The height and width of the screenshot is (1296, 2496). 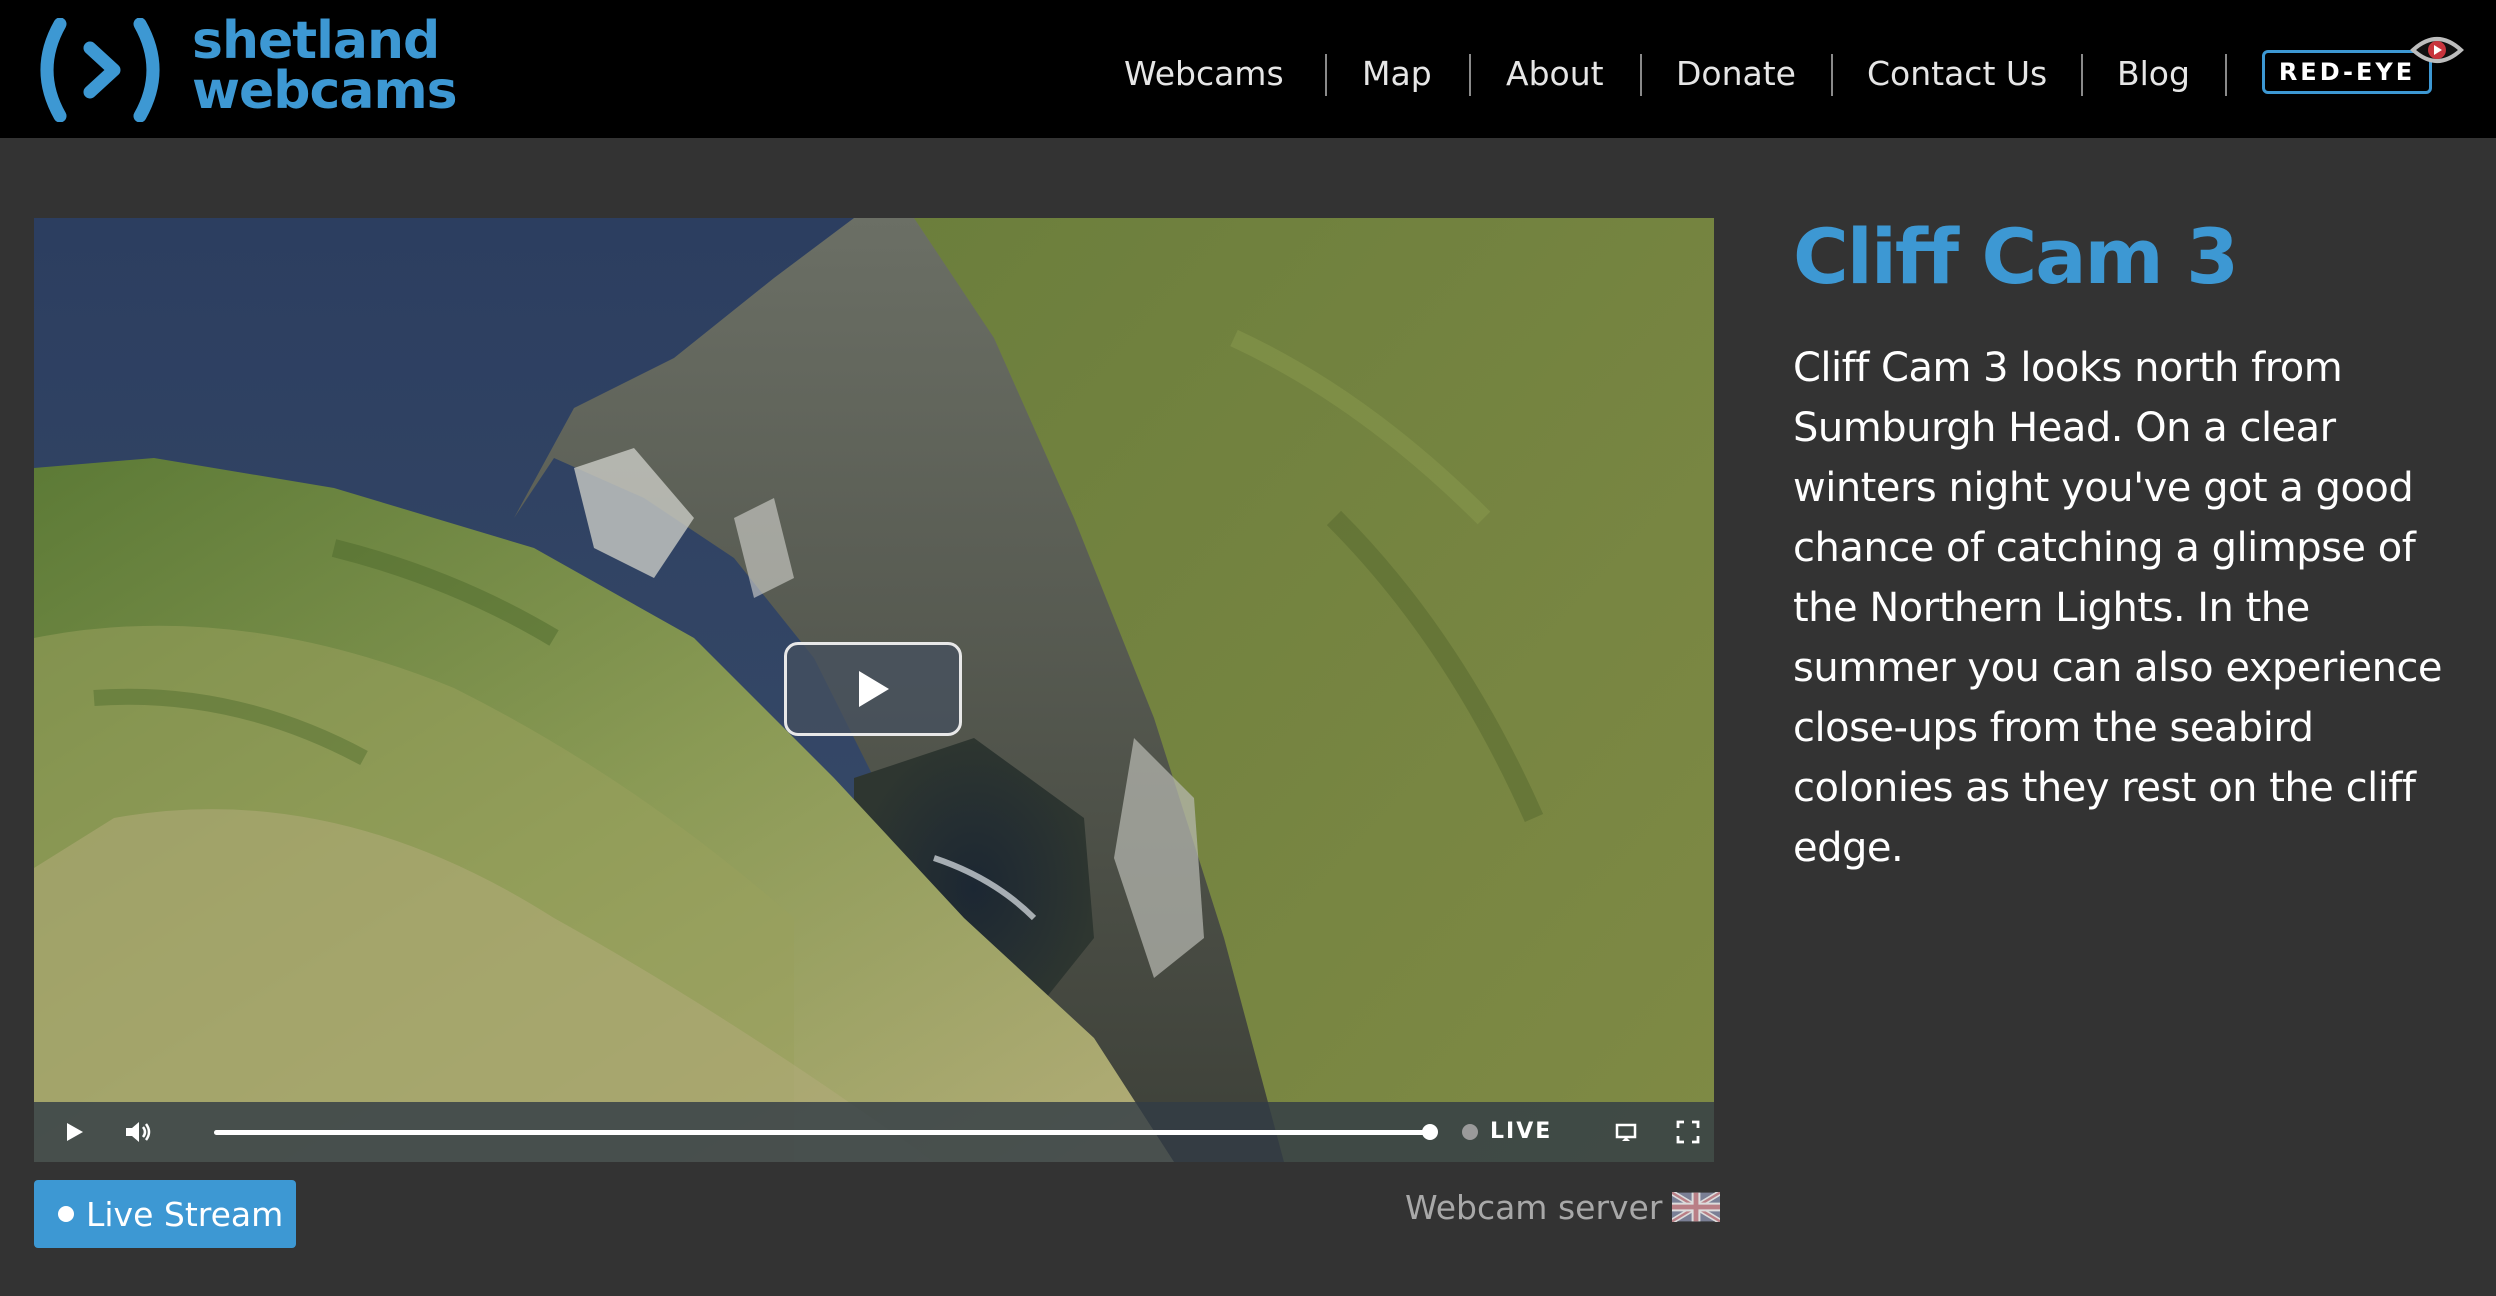 I want to click on progress-handle, so click(x=1430, y=1132).